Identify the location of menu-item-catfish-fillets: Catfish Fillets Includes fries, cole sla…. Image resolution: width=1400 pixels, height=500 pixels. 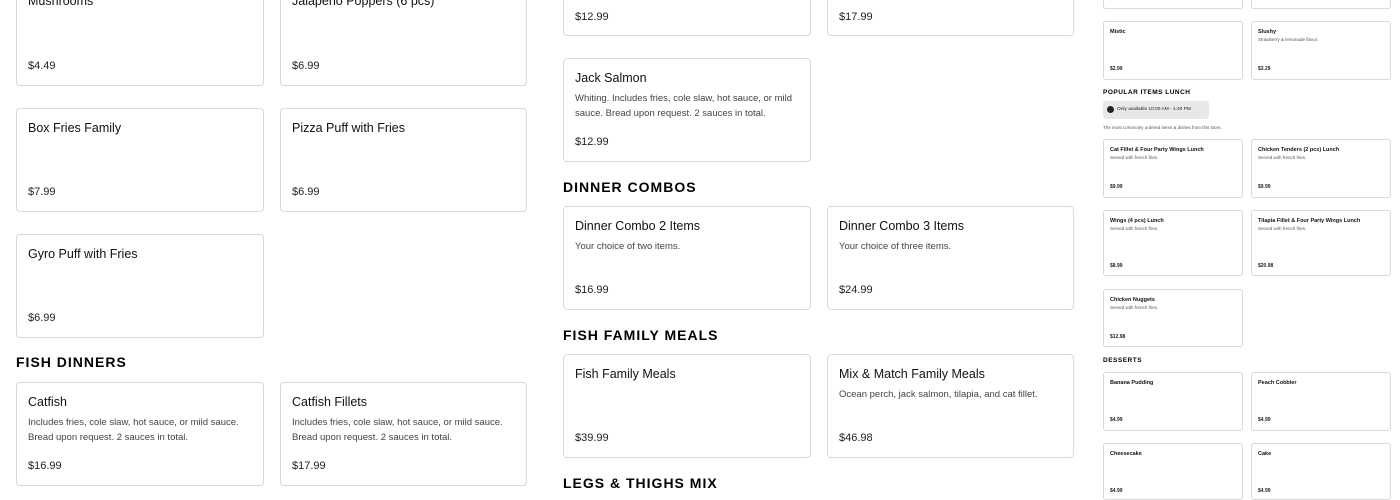
(403, 434).